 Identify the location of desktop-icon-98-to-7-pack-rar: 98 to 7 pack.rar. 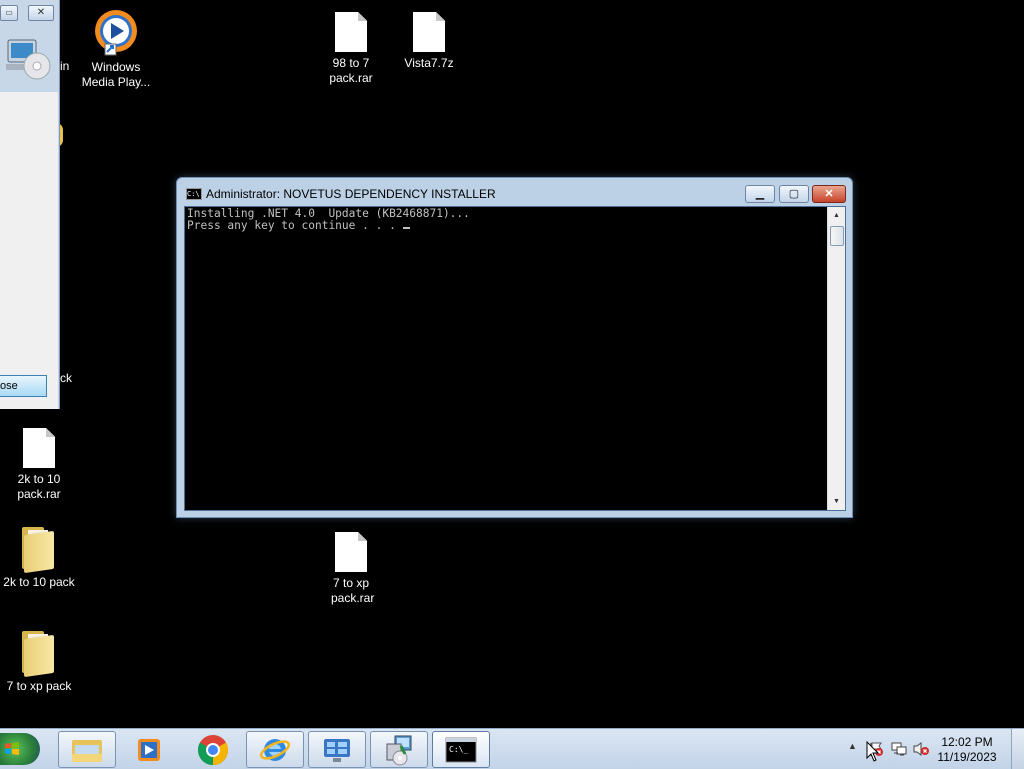
(351, 49).